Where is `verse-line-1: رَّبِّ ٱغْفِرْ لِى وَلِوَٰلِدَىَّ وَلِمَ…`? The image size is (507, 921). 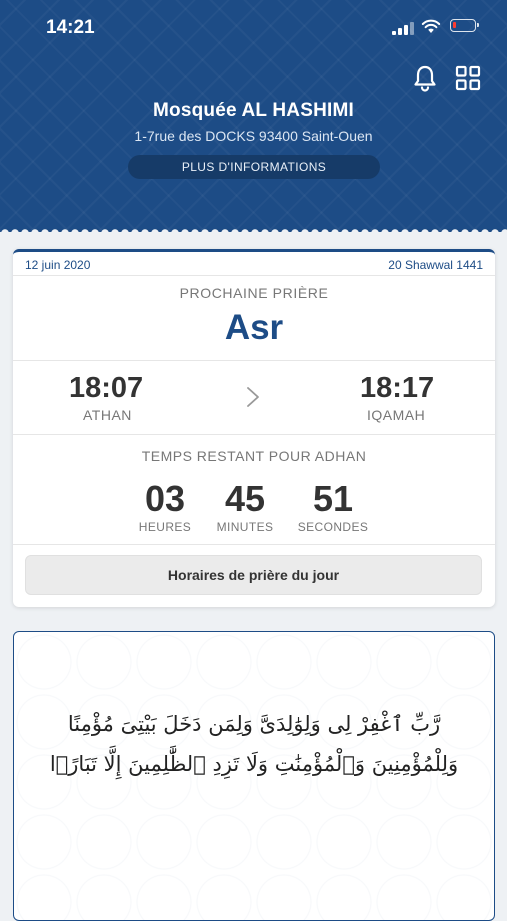
verse-line-1: رَّبِّ ٱغْفِرْ لِى وَلِوَٰلِدَىَّ وَلِمَ… is located at coordinates (254, 724).